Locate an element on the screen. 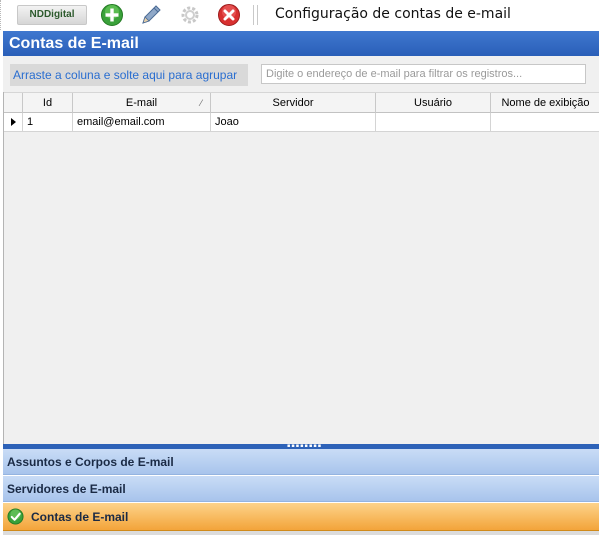  table-row: 1 email@email.com Joao is located at coordinates (301, 122).